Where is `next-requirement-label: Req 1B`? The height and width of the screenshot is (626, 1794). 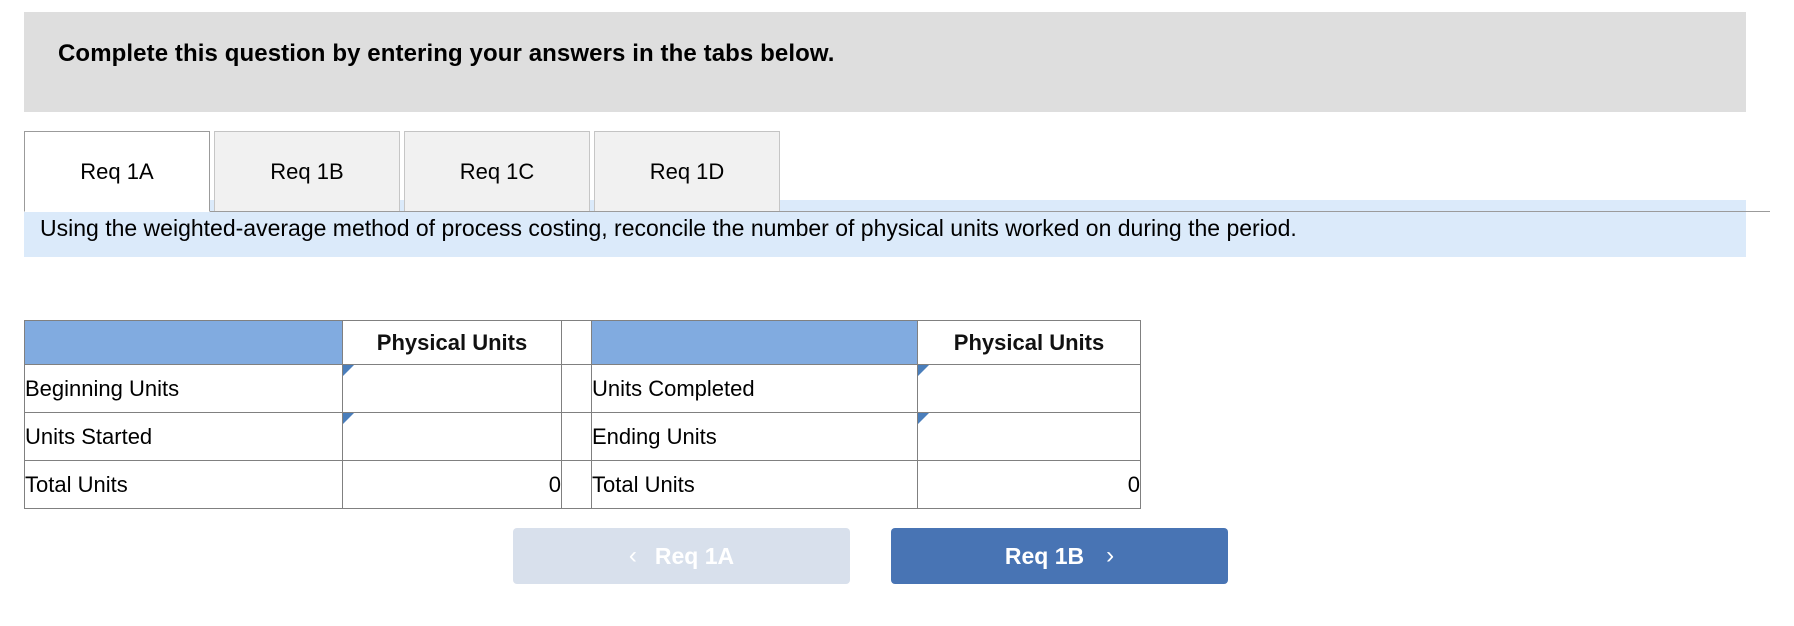
next-requirement-label: Req 1B is located at coordinates (1044, 555).